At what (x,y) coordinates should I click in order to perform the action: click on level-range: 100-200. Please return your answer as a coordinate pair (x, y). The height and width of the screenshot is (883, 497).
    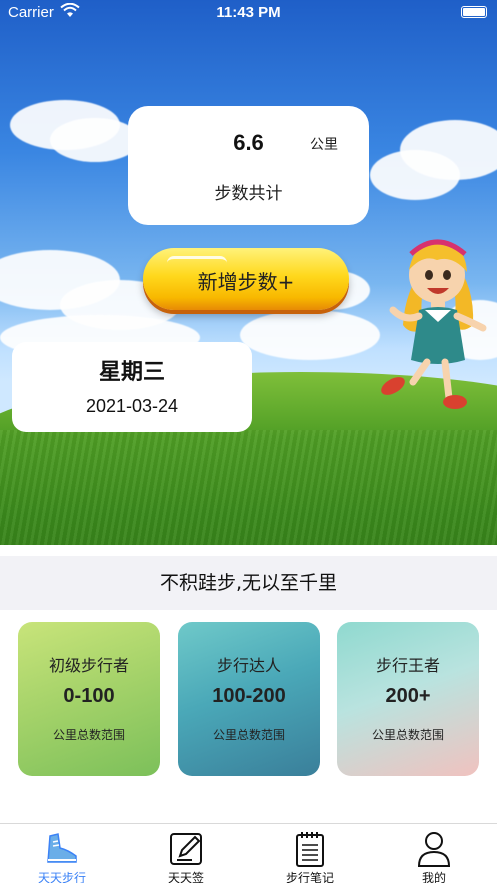
    Looking at the image, I should click on (249, 696).